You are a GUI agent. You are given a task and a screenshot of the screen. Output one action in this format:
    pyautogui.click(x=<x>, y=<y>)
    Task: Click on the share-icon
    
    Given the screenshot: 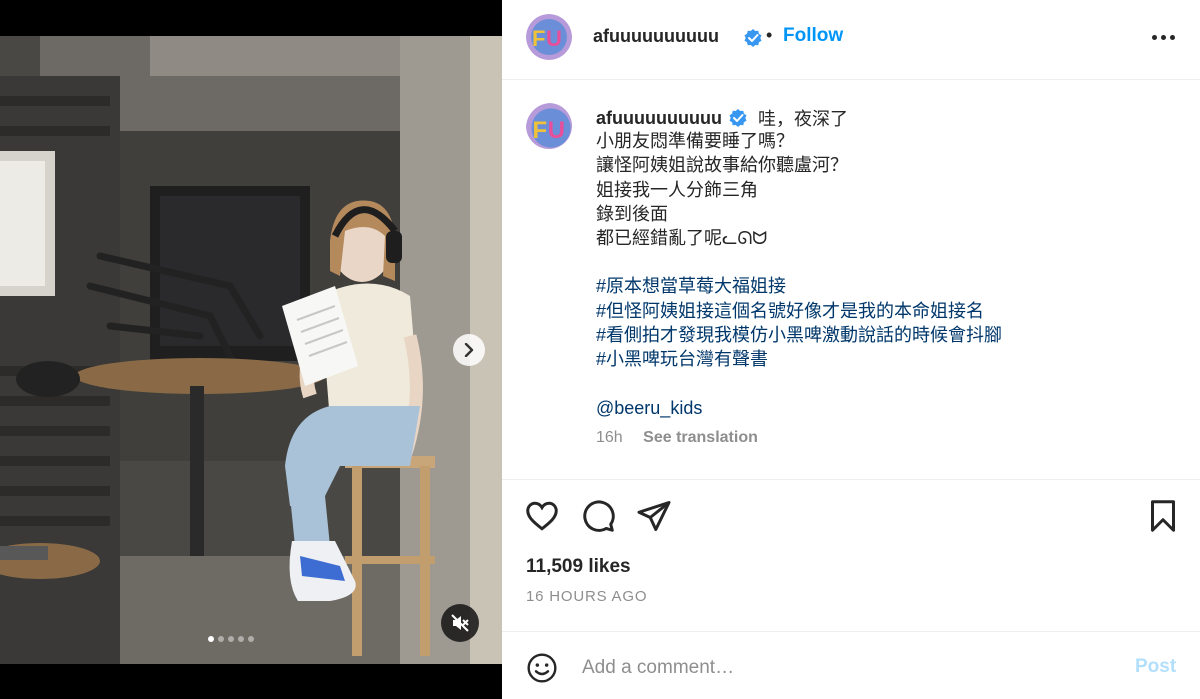 What is the action you would take?
    pyautogui.click(x=654, y=518)
    